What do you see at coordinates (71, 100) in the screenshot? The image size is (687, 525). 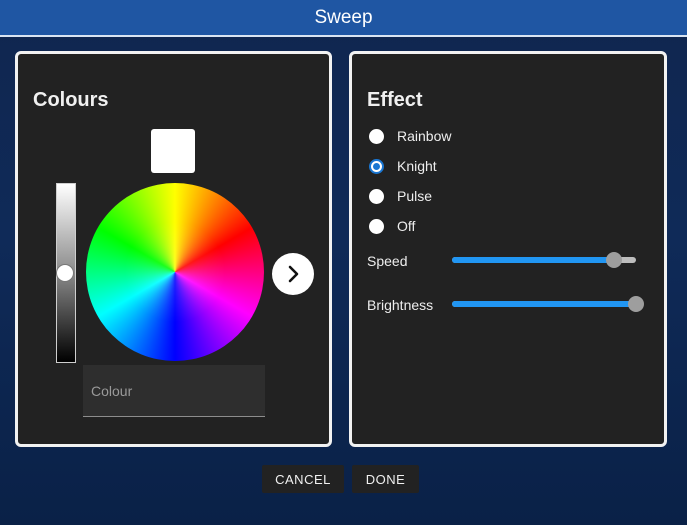 I see `colours-title: Colours` at bounding box center [71, 100].